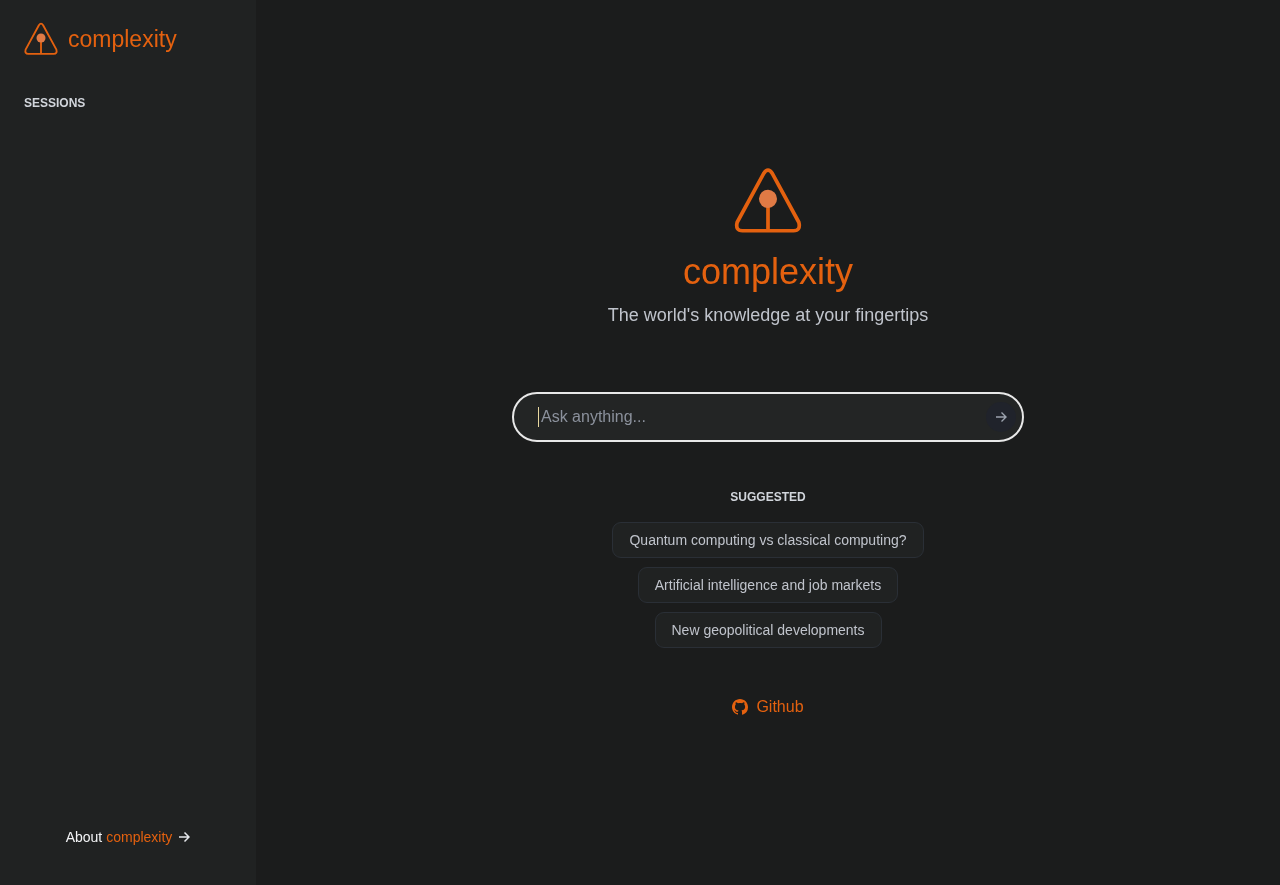 The height and width of the screenshot is (885, 1280). What do you see at coordinates (768, 707) in the screenshot?
I see `github-link: Github` at bounding box center [768, 707].